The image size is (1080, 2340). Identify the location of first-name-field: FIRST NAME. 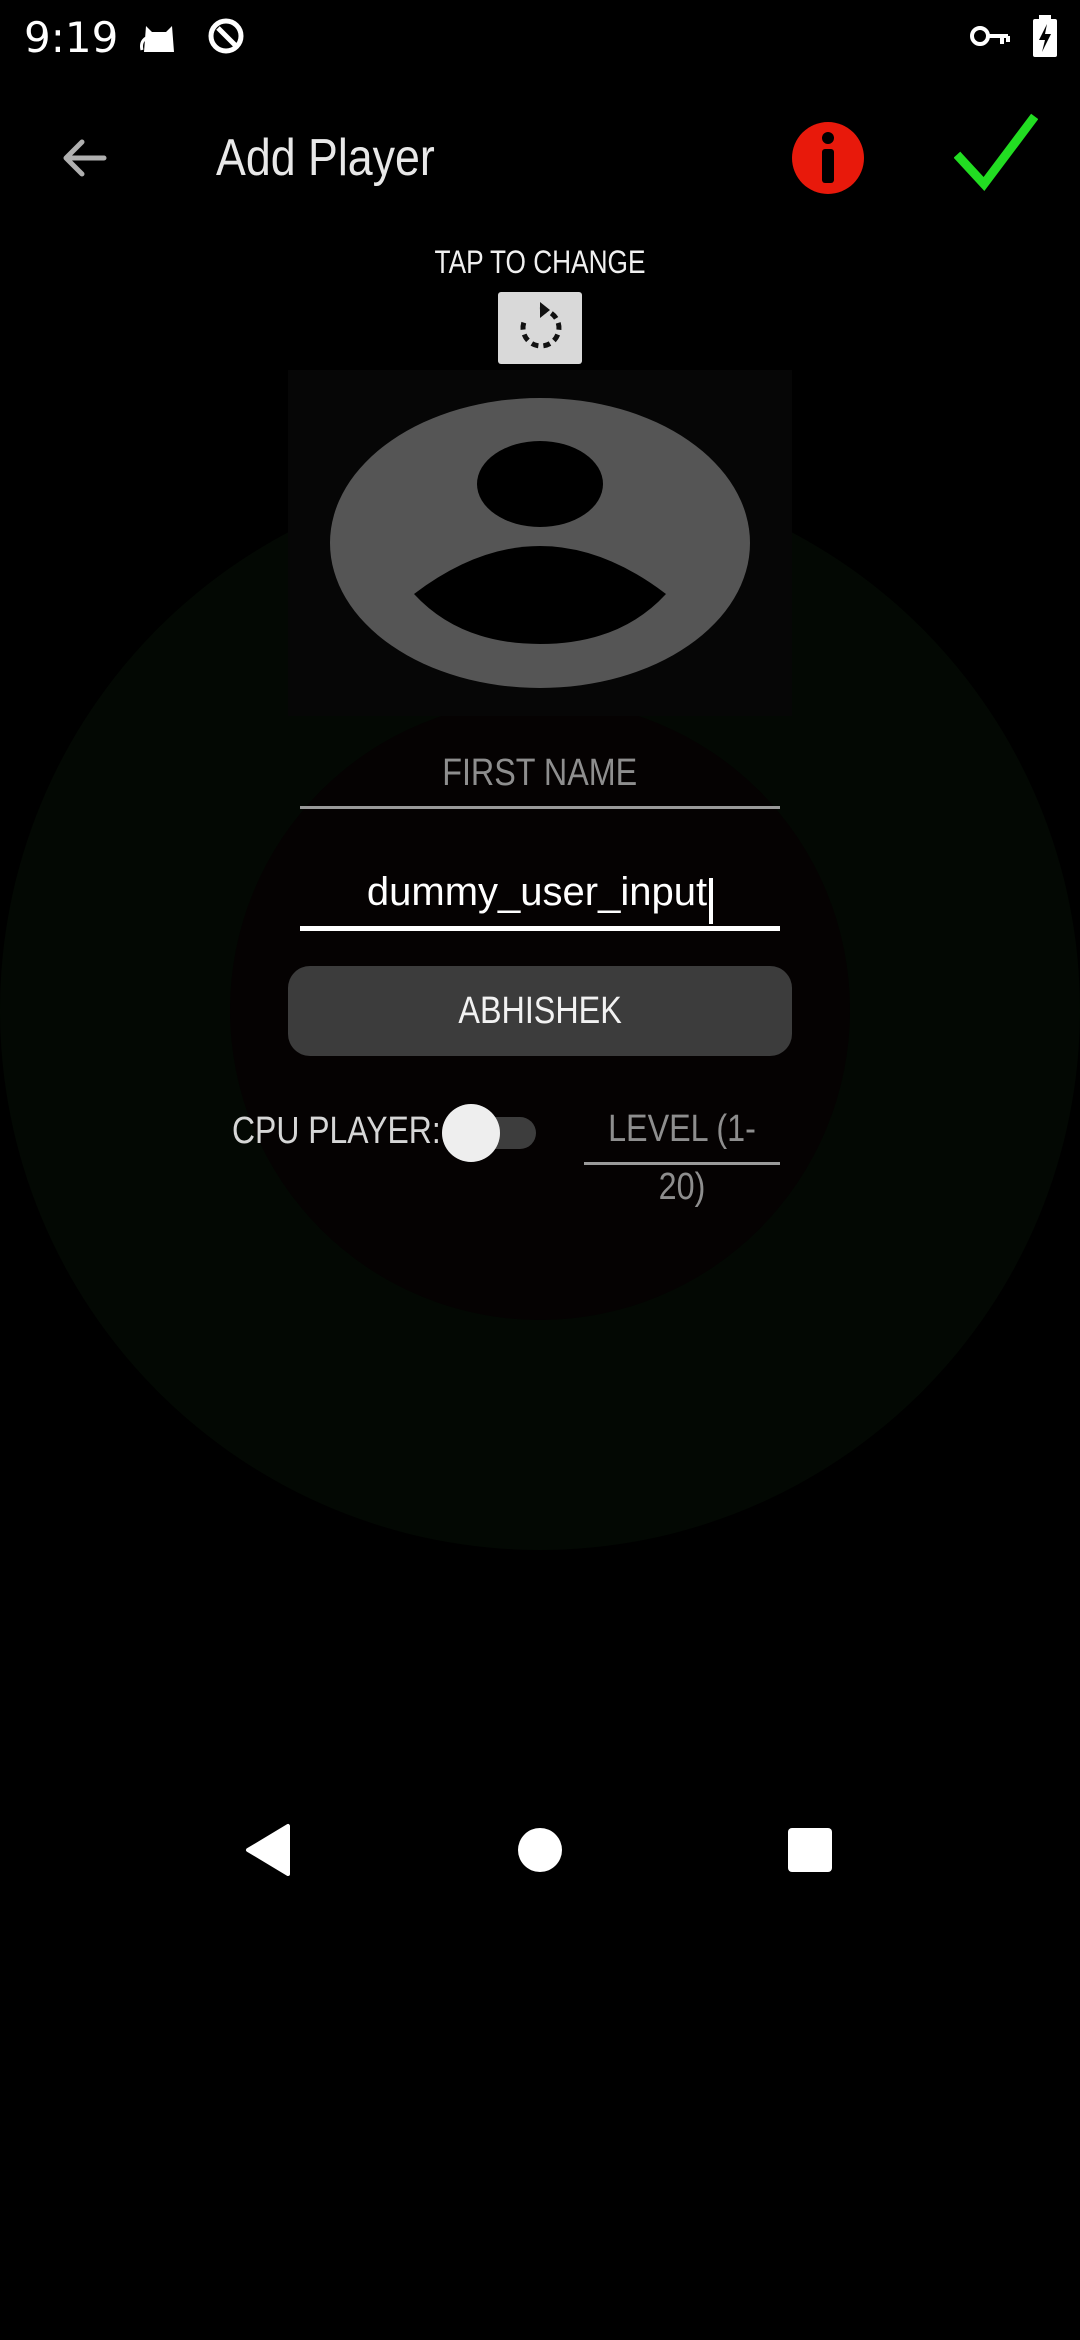
(540, 776).